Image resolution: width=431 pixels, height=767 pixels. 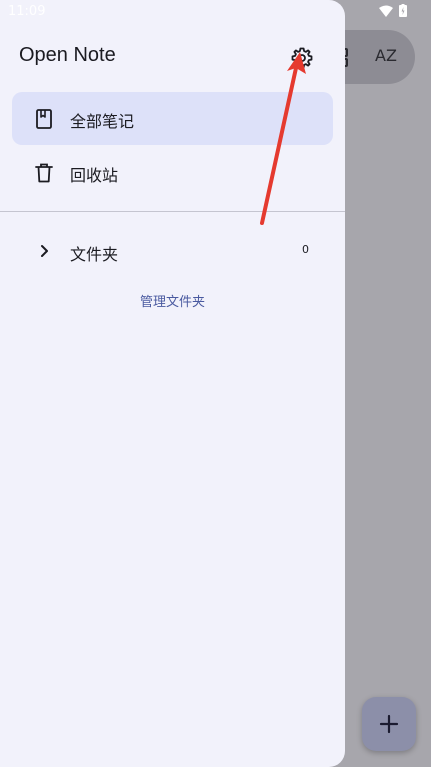 What do you see at coordinates (305, 249) in the screenshot?
I see `folders-count: 0` at bounding box center [305, 249].